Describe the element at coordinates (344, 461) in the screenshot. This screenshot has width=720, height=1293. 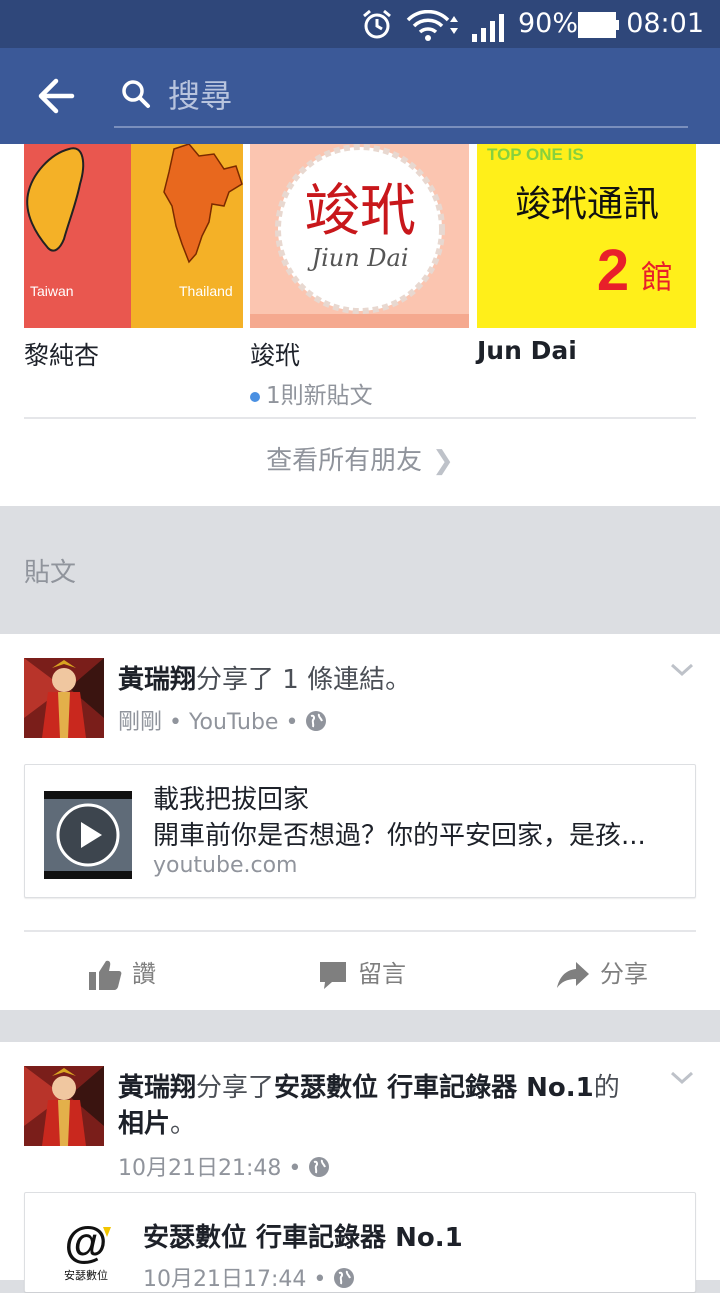
I see `see-all-label: 查看所有朋友` at that location.